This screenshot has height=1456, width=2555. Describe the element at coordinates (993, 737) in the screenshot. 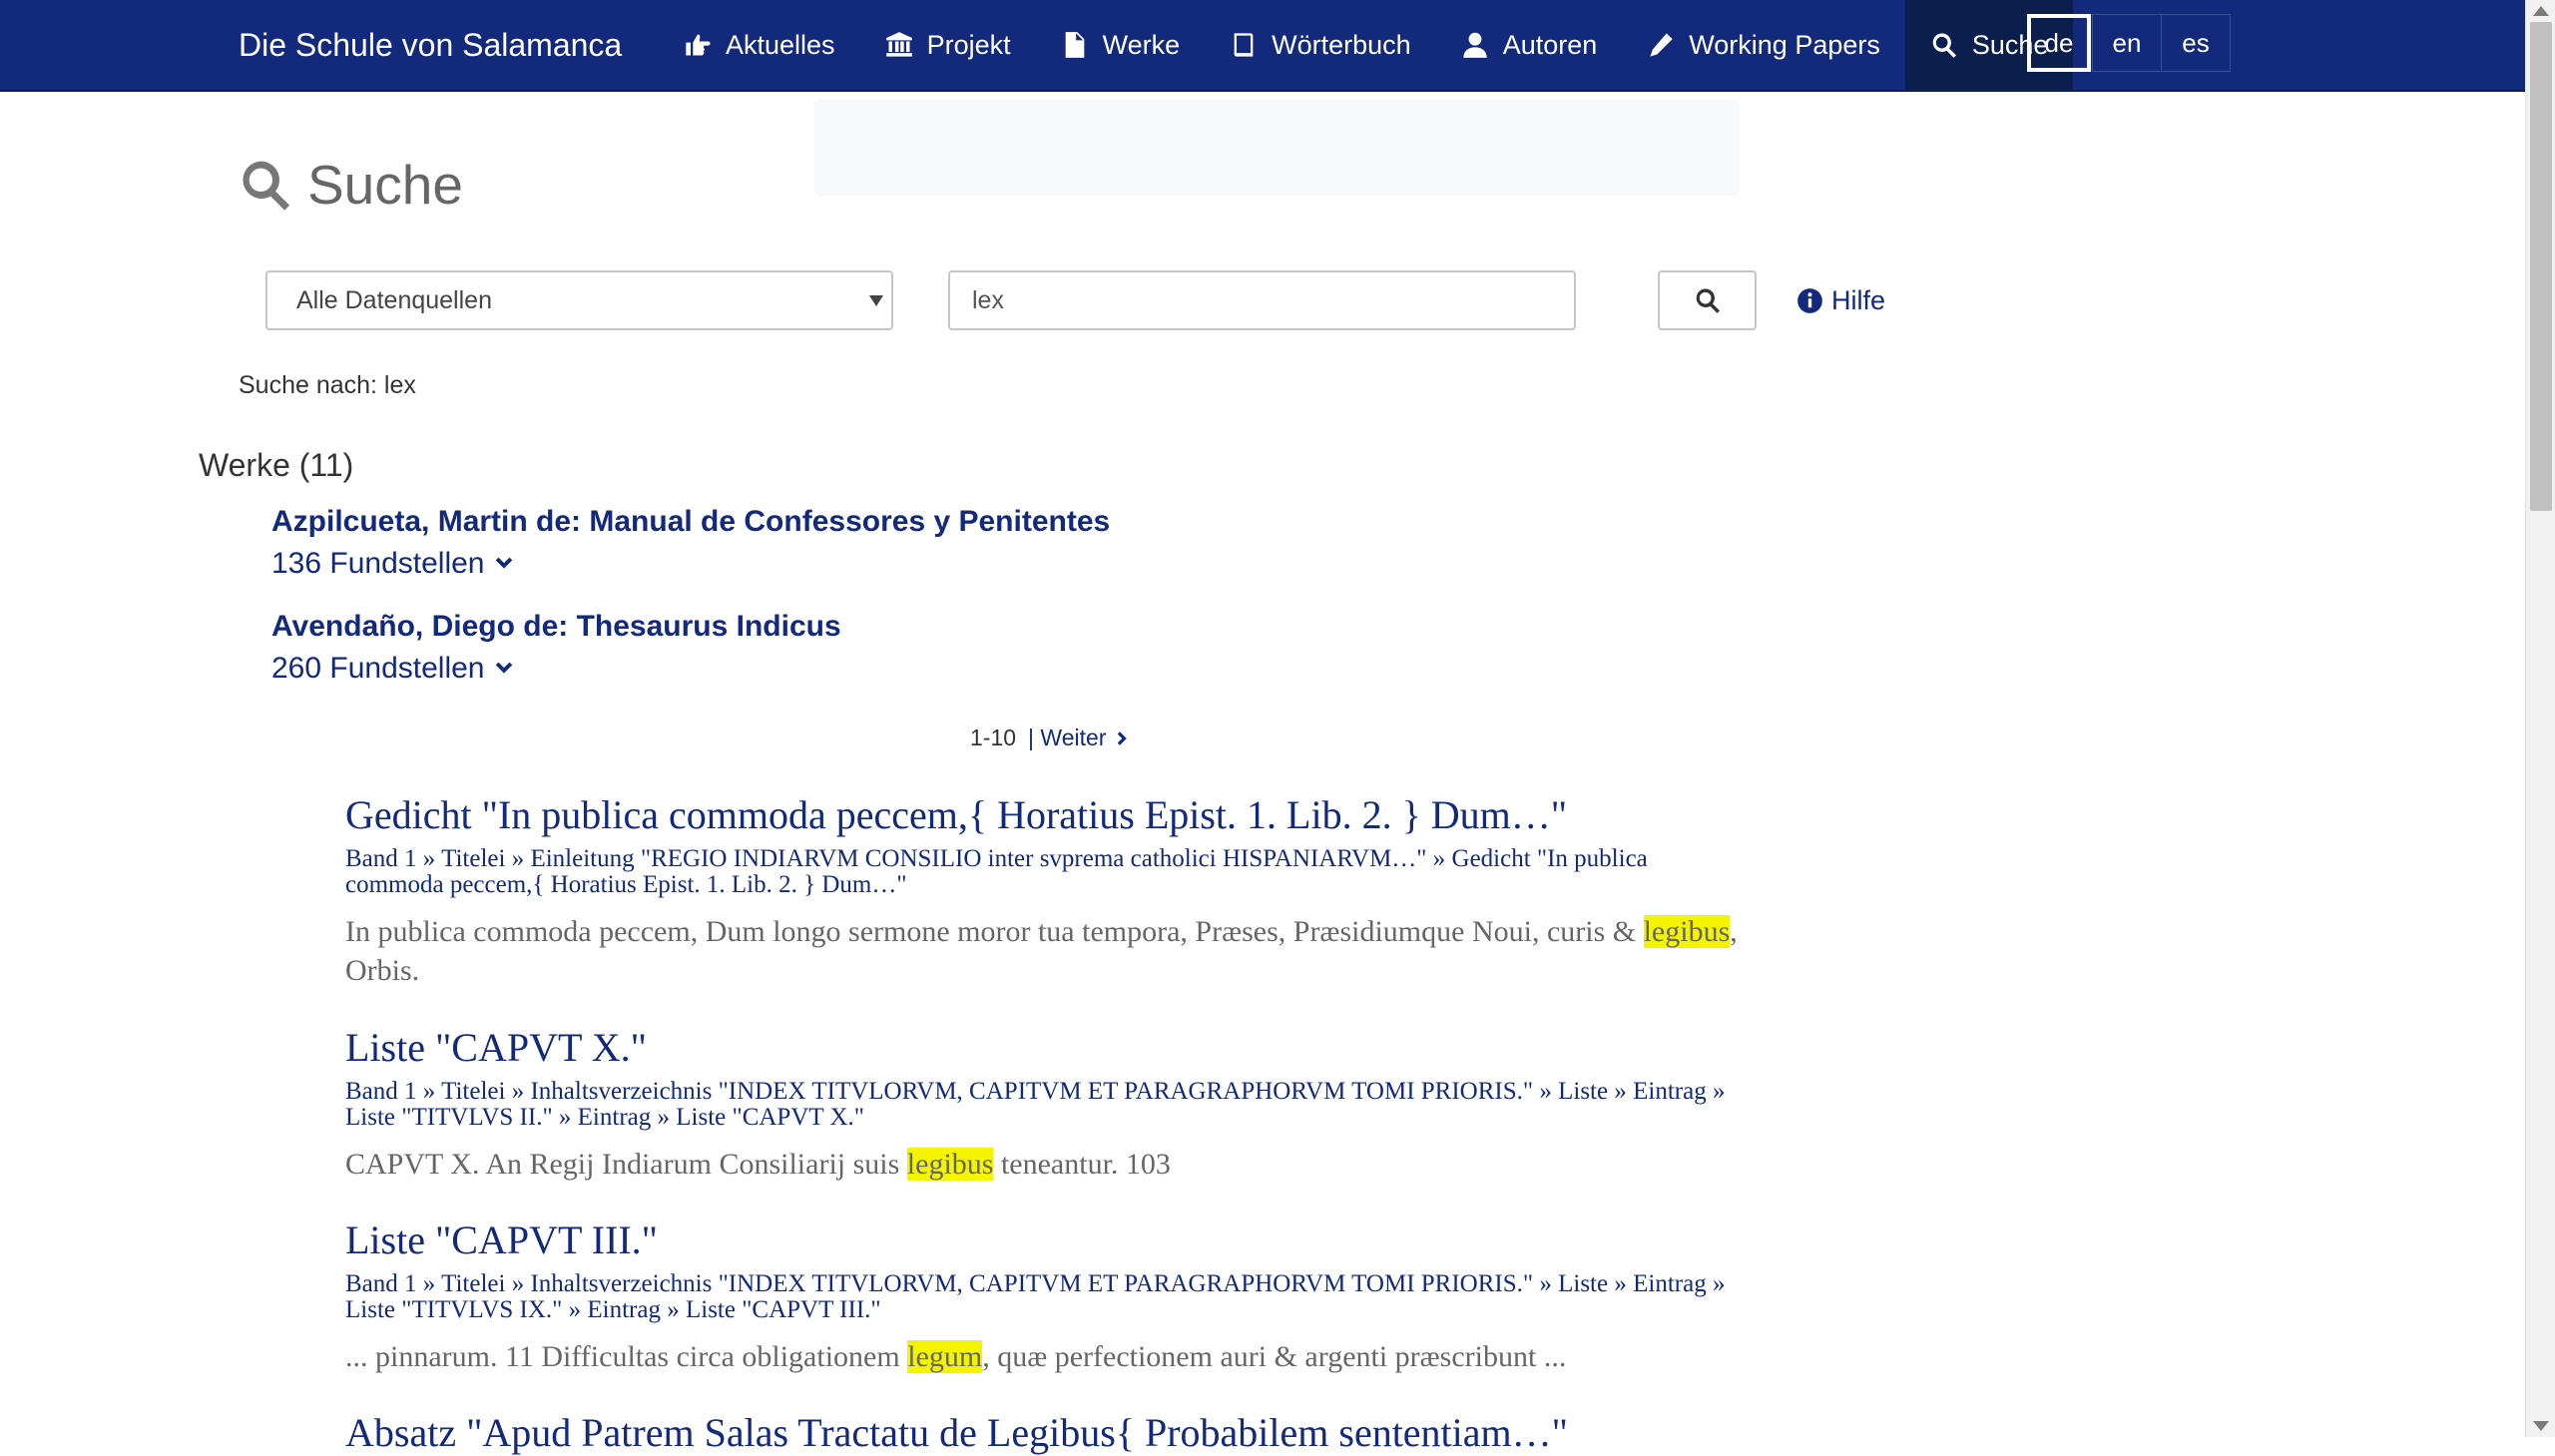

I see `pagination-range: 1-10` at that location.